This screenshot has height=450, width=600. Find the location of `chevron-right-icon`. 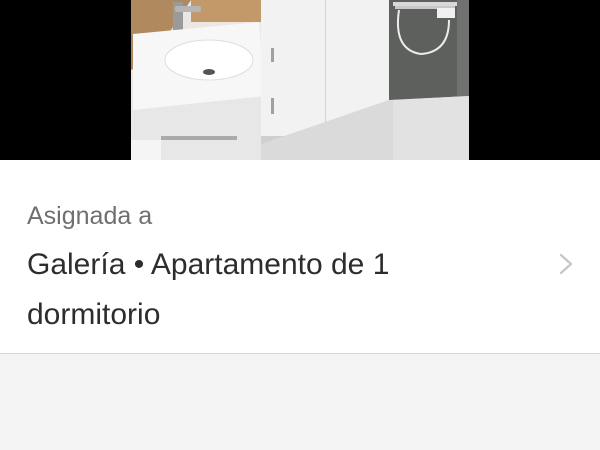

chevron-right-icon is located at coordinates (566, 264).